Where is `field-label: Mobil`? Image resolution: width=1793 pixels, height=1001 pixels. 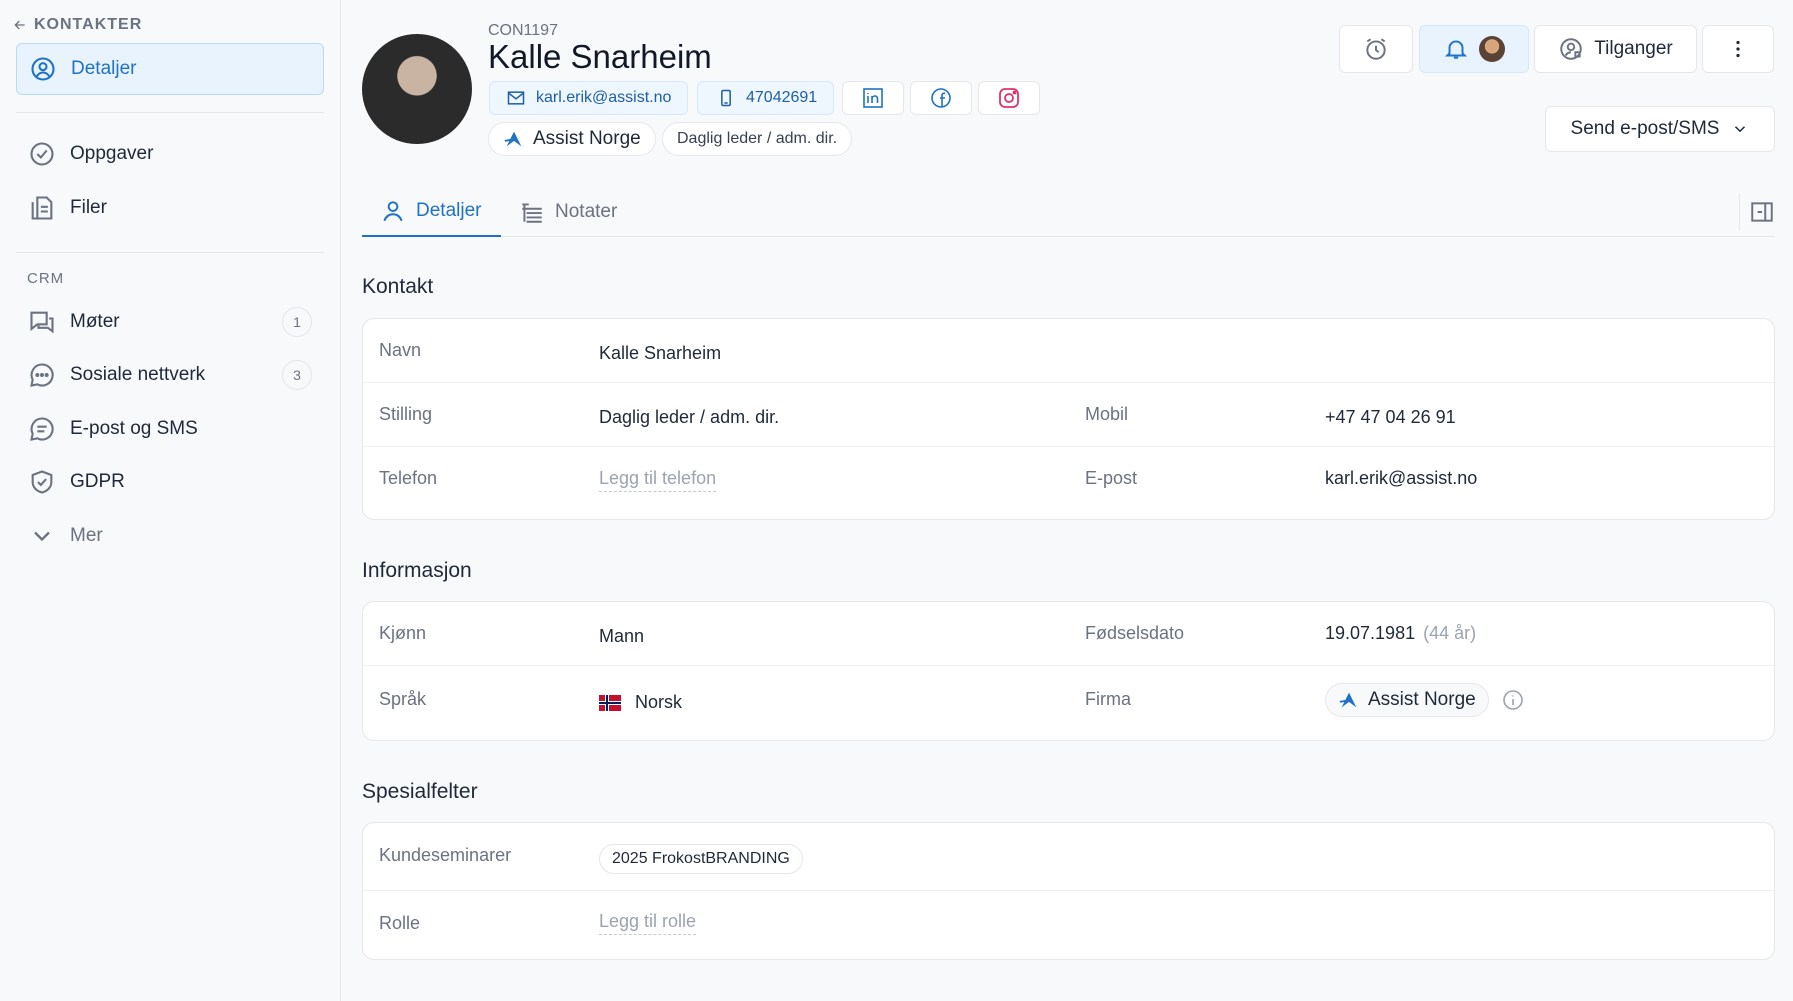 field-label: Mobil is located at coordinates (1107, 414).